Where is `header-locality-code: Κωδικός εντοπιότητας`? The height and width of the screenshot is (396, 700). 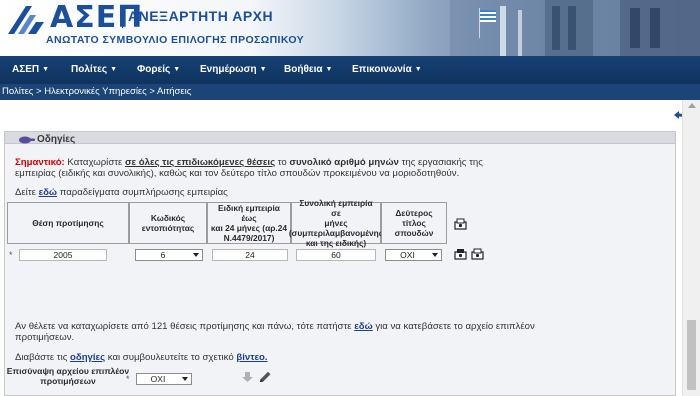
header-locality-code: Κωδικός εντοπιότητας is located at coordinates (168, 223).